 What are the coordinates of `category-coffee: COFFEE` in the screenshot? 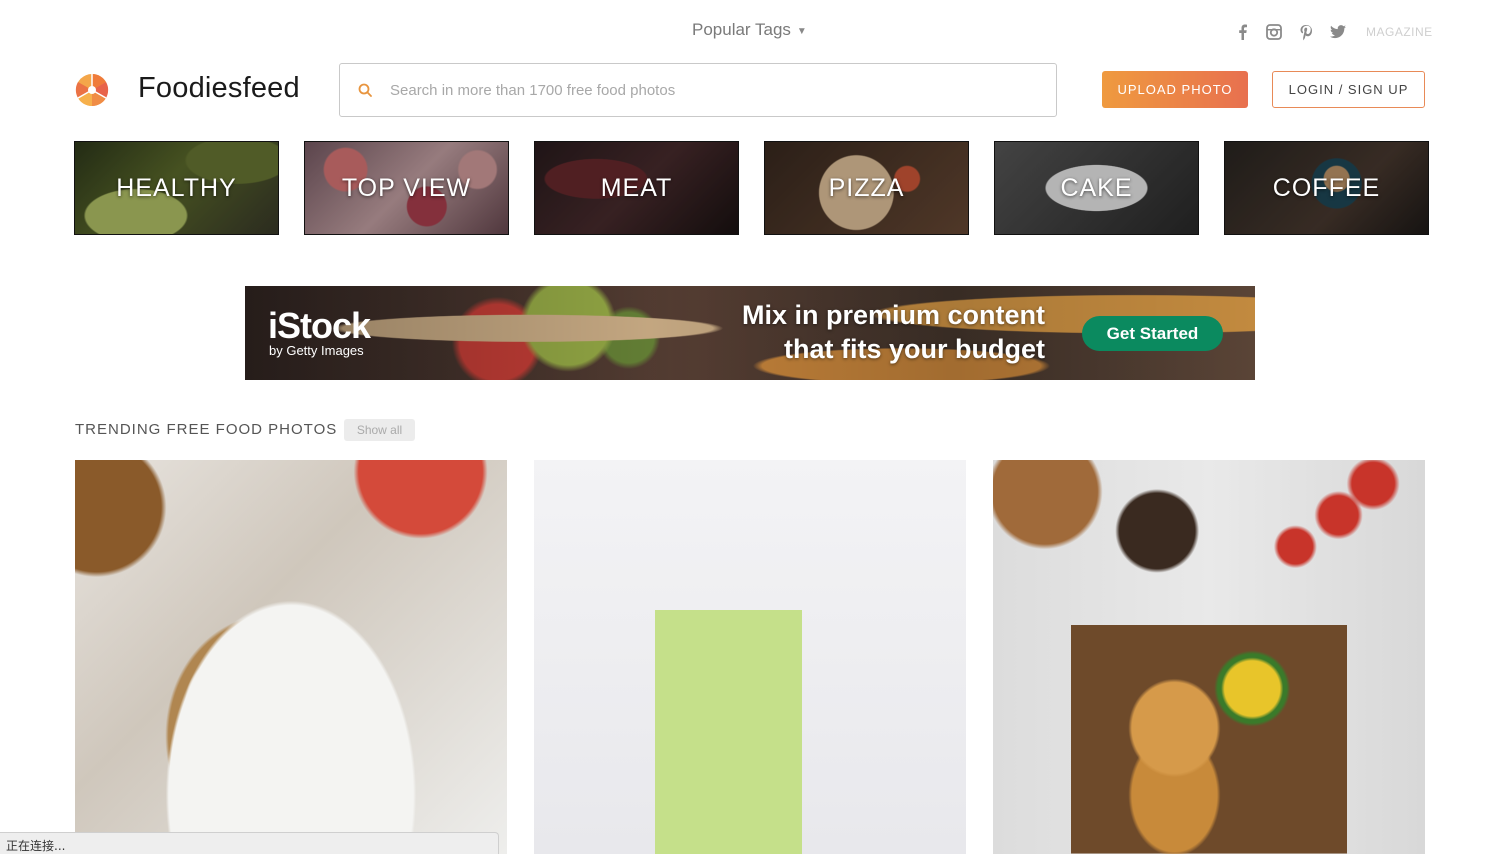 It's located at (1326, 188).